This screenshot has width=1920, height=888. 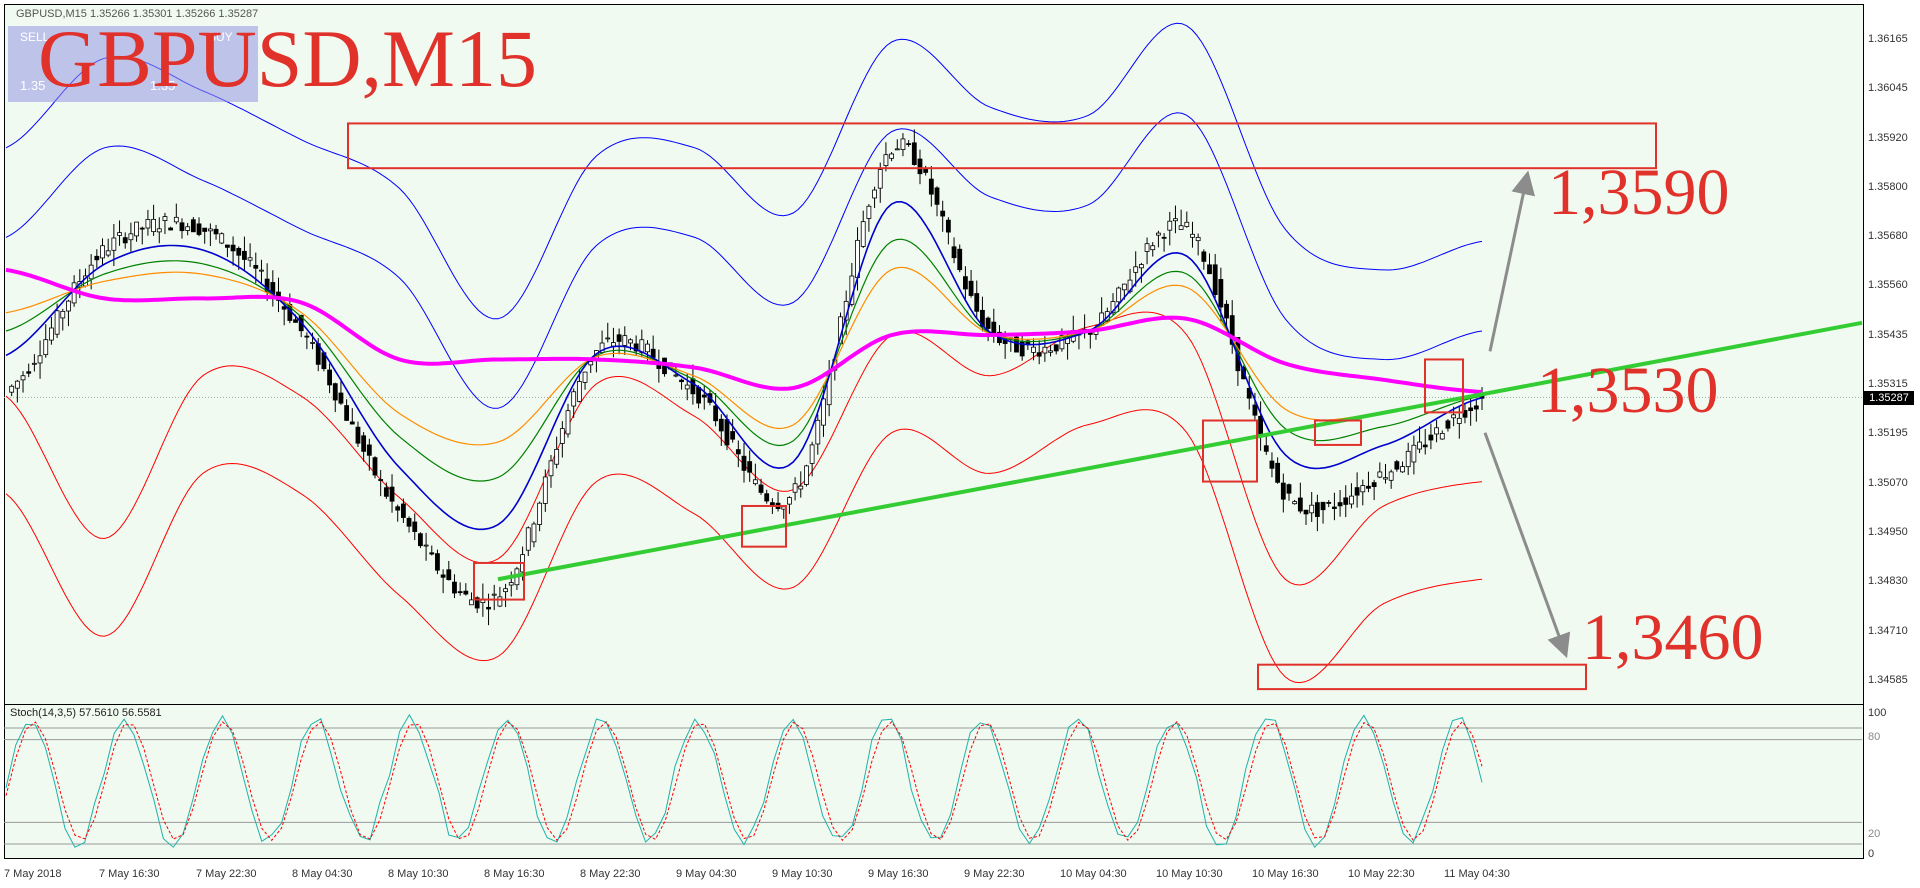 What do you see at coordinates (226, 874) in the screenshot?
I see `time-tick: 7 May 22:30` at bounding box center [226, 874].